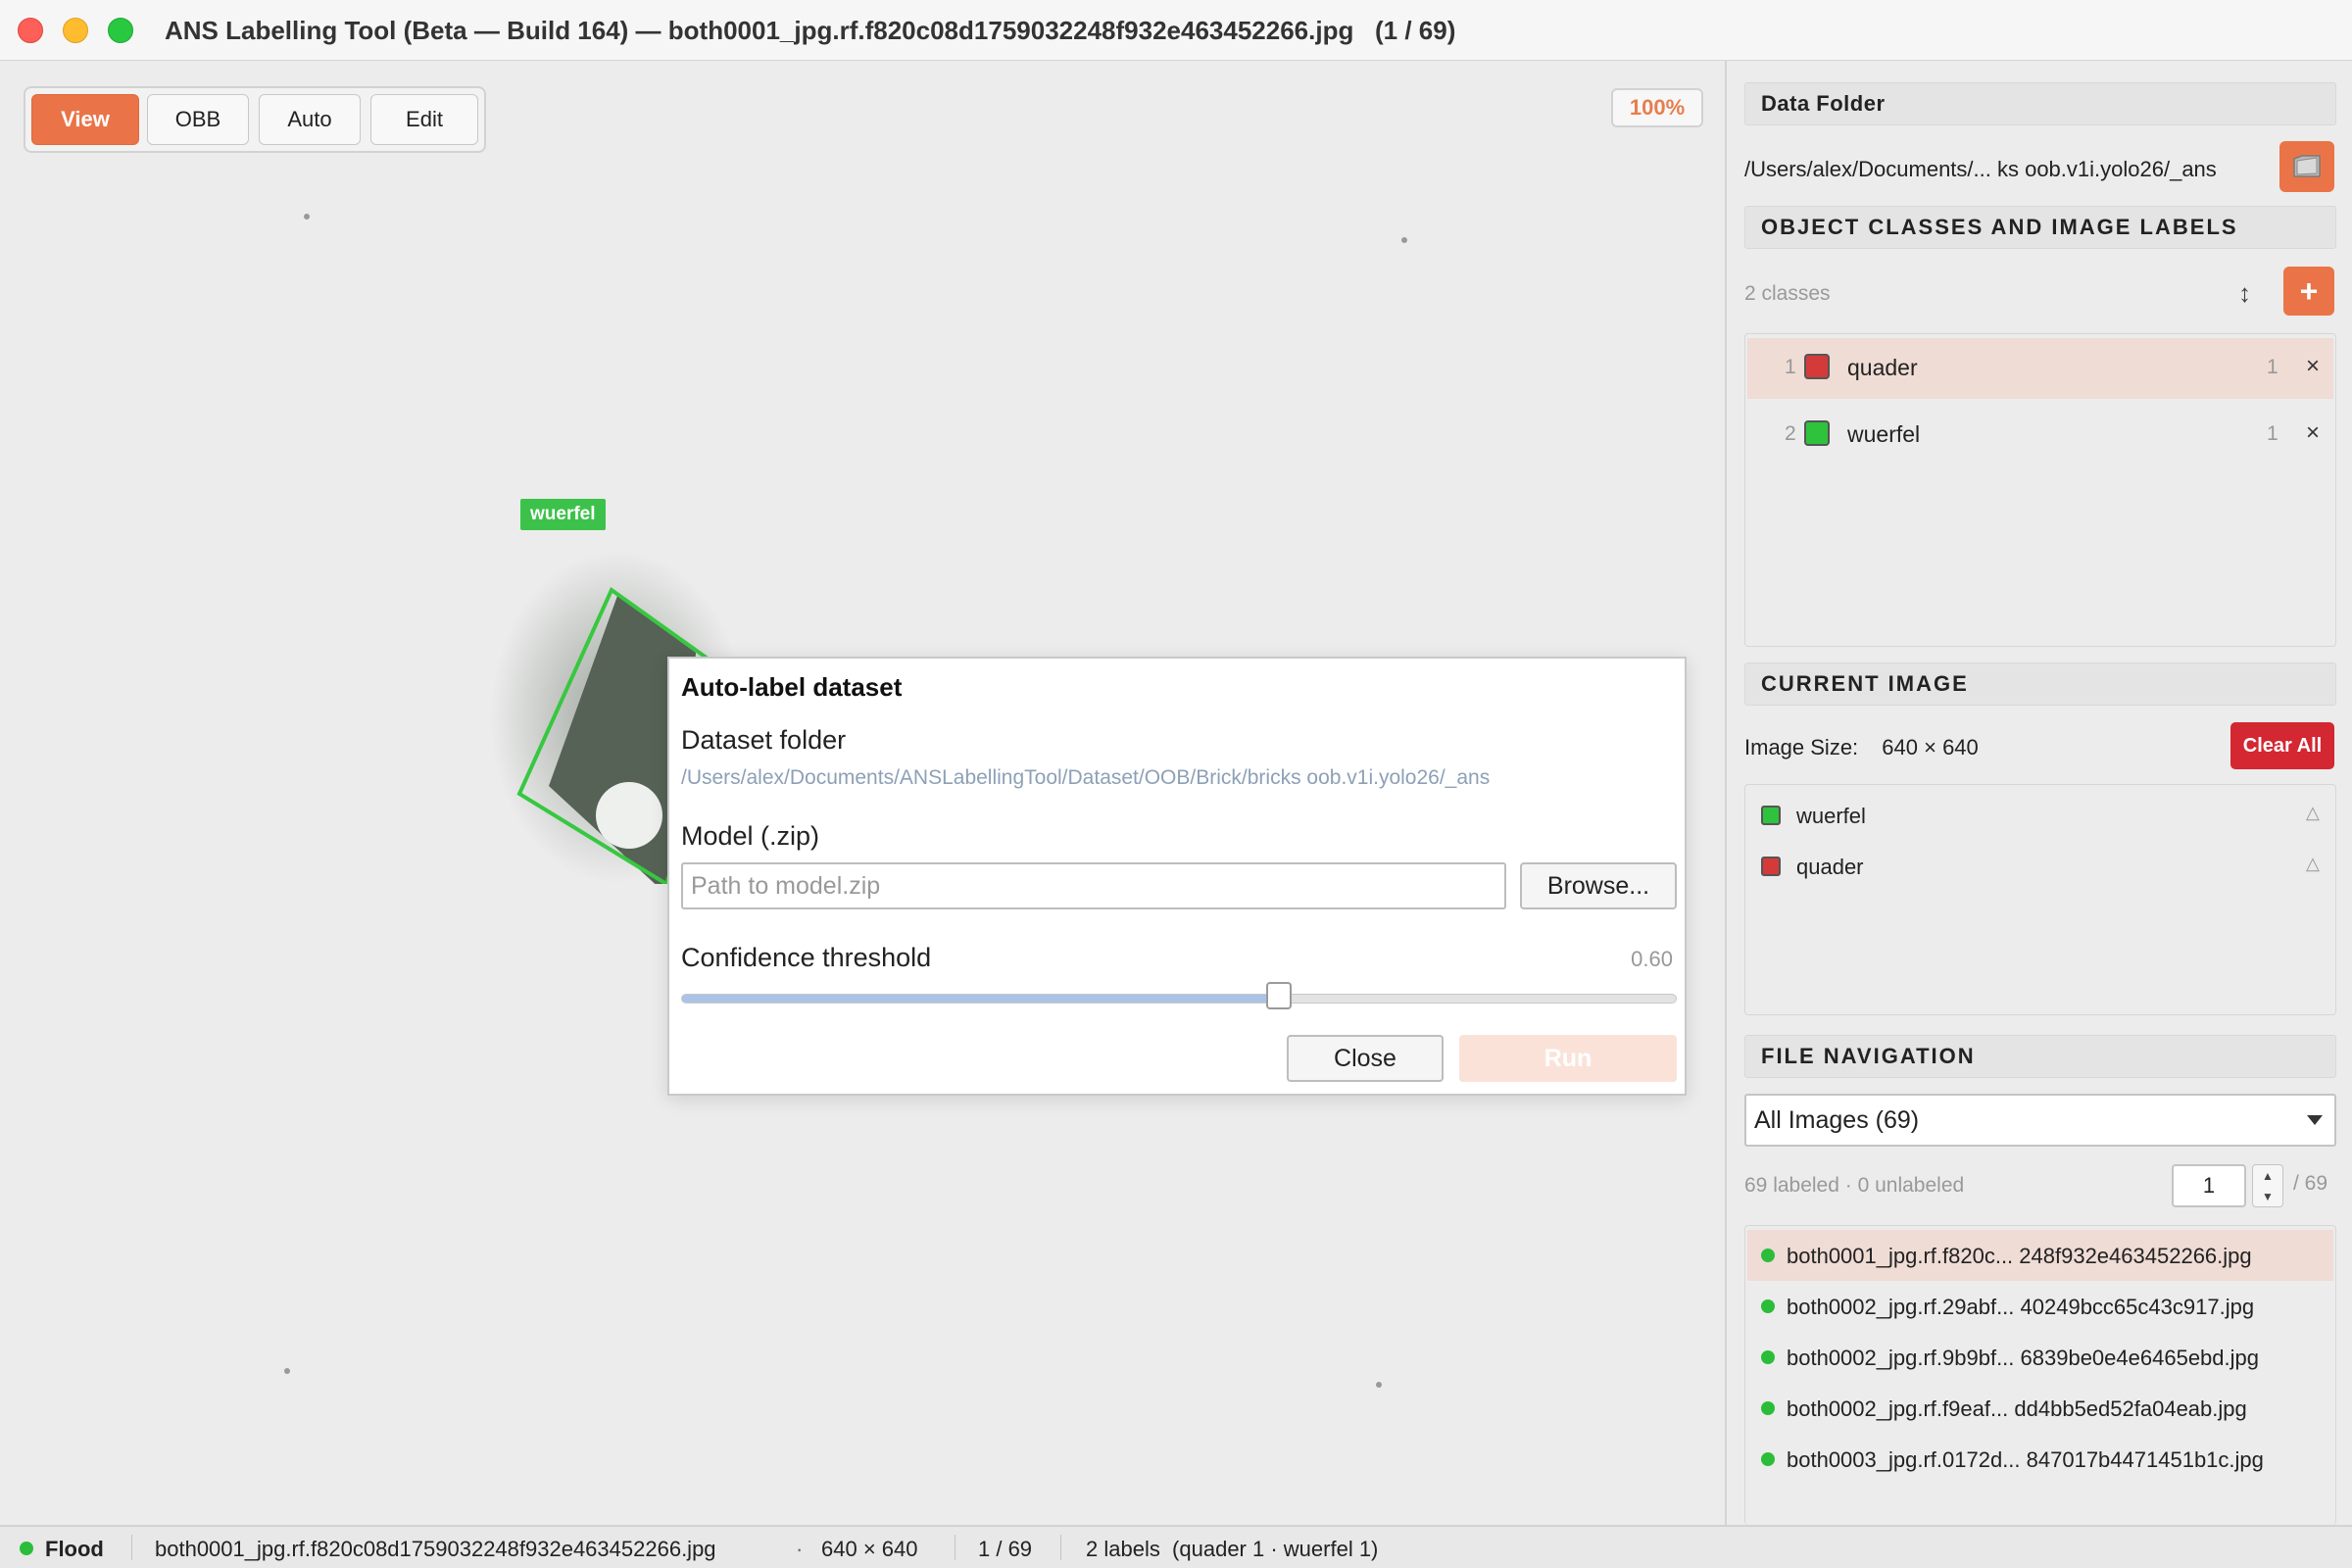 The height and width of the screenshot is (1568, 2352). What do you see at coordinates (2272, 433) in the screenshot?
I see `class-label-count: 1` at bounding box center [2272, 433].